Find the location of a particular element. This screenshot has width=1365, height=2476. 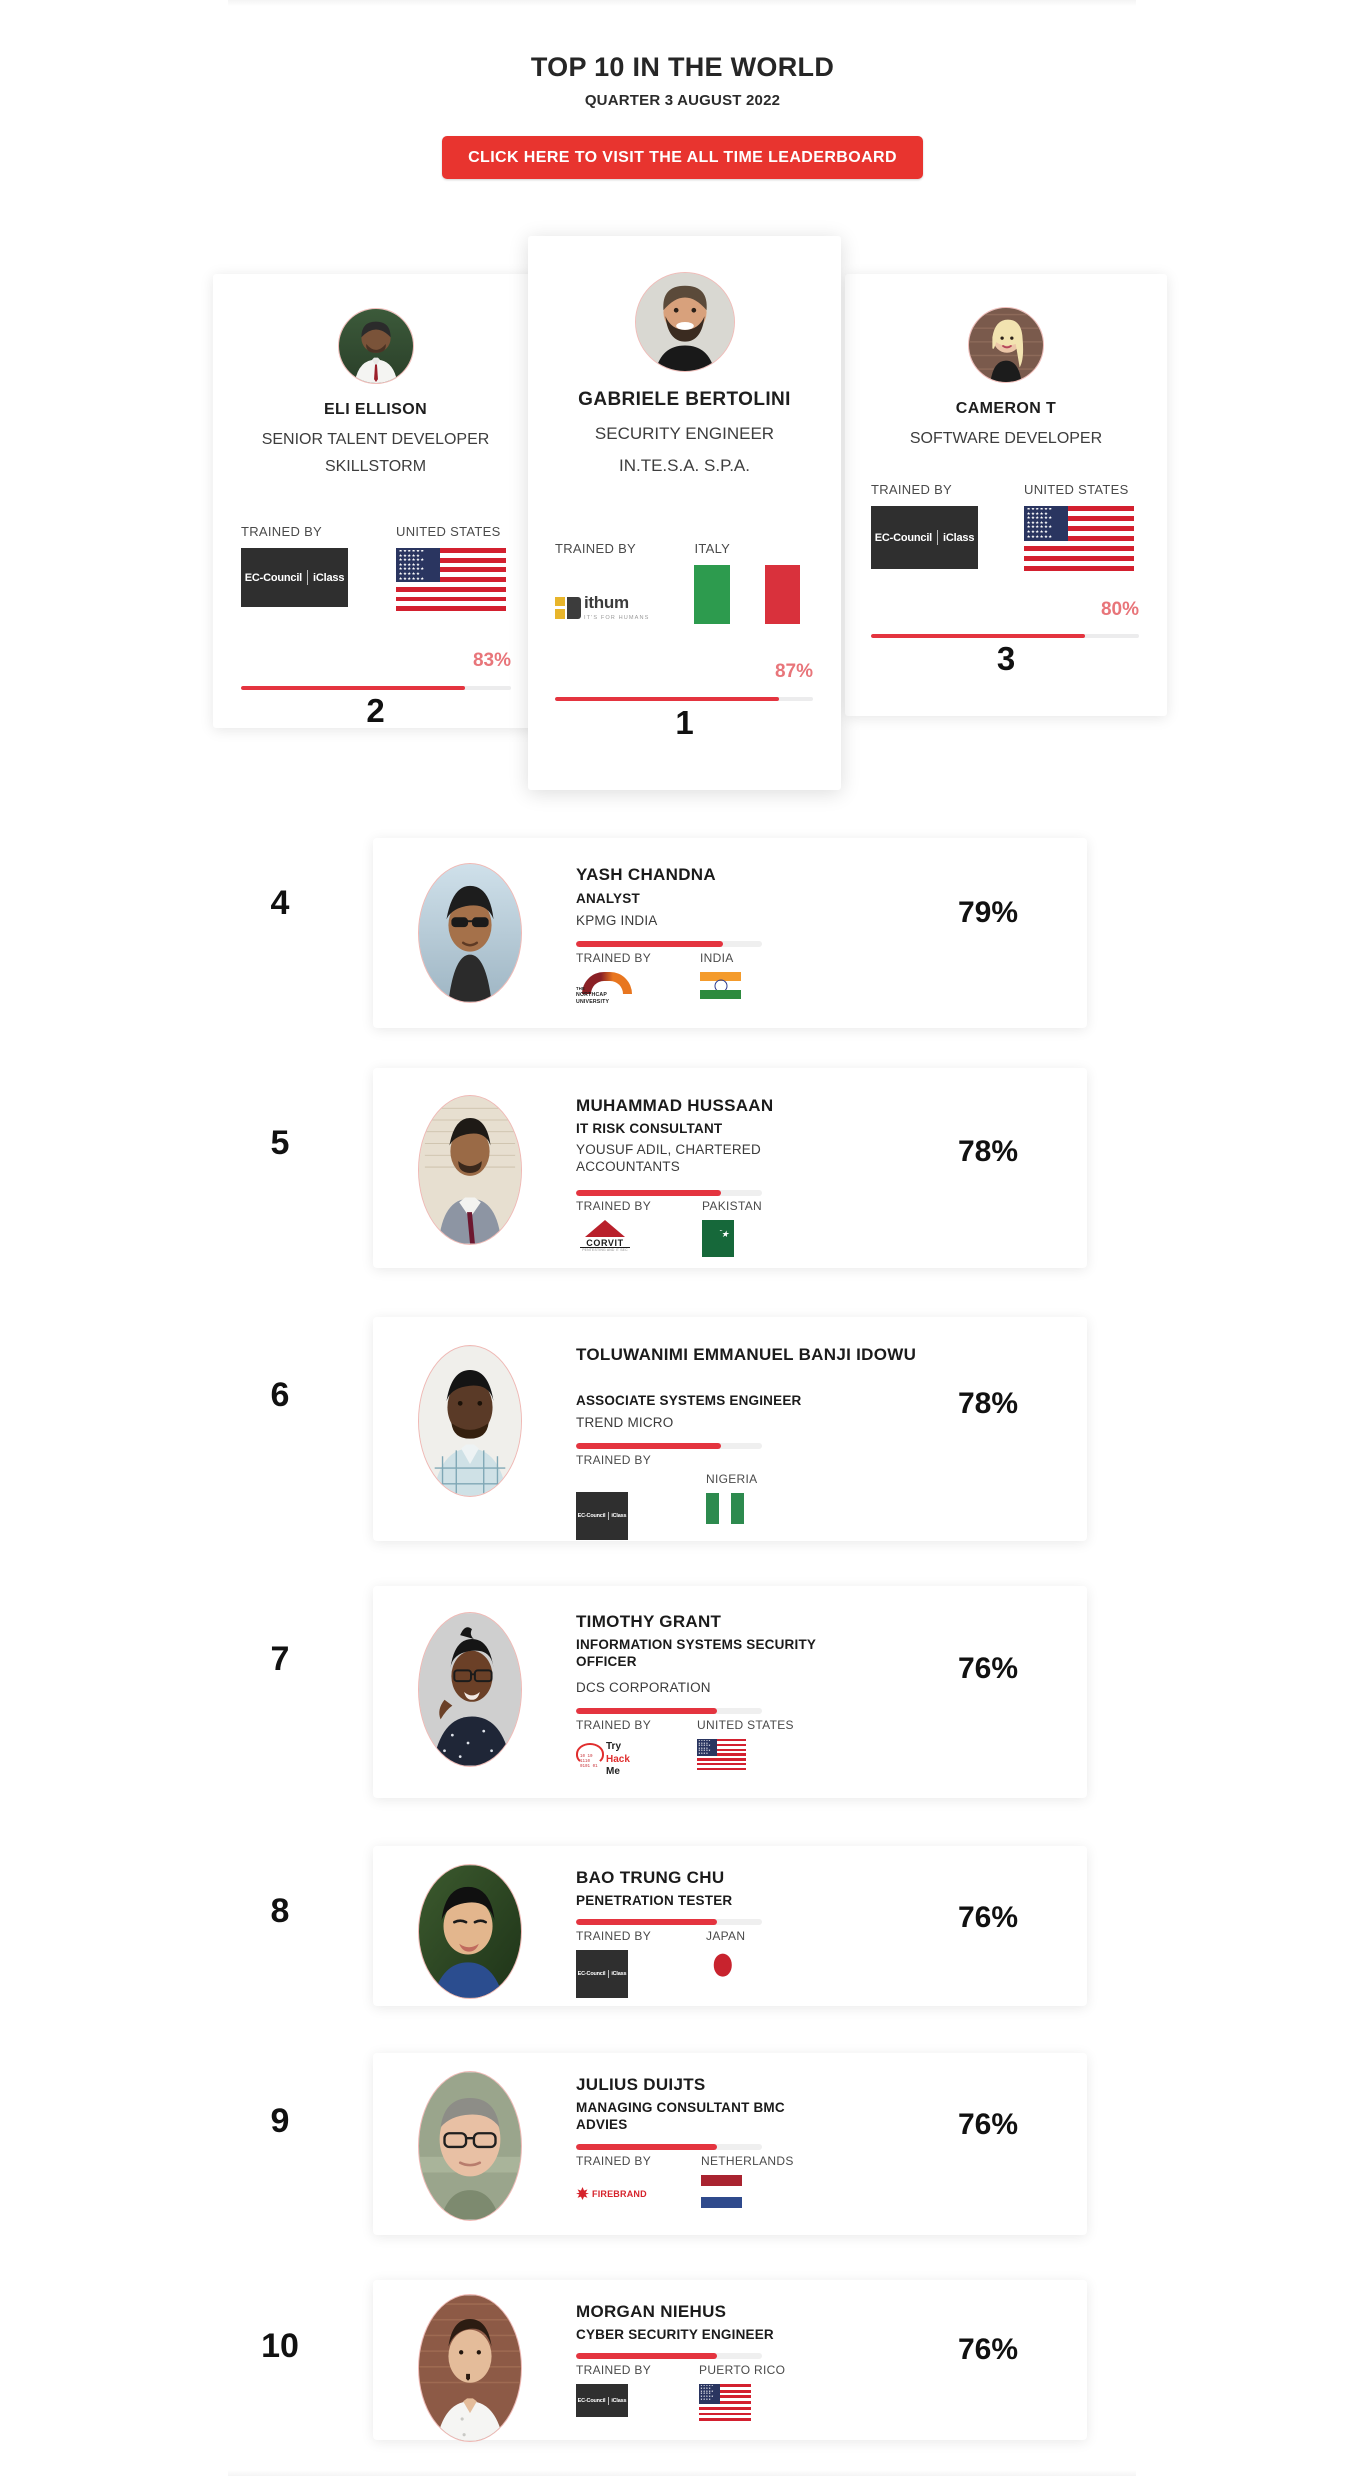

trained-by-col: TRAINED BY THE NORTHCAP UNIVERSITY is located at coordinates (613, 980).